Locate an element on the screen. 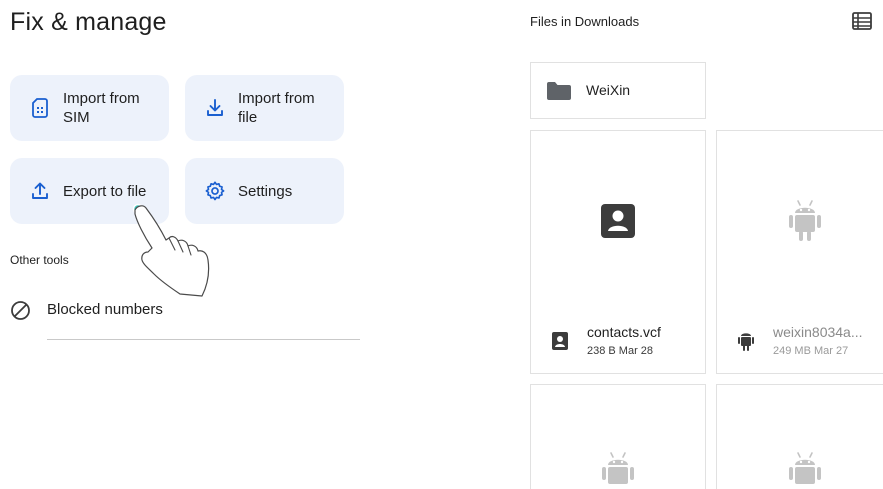 This screenshot has height=489, width=883. block-icon is located at coordinates (20, 310).